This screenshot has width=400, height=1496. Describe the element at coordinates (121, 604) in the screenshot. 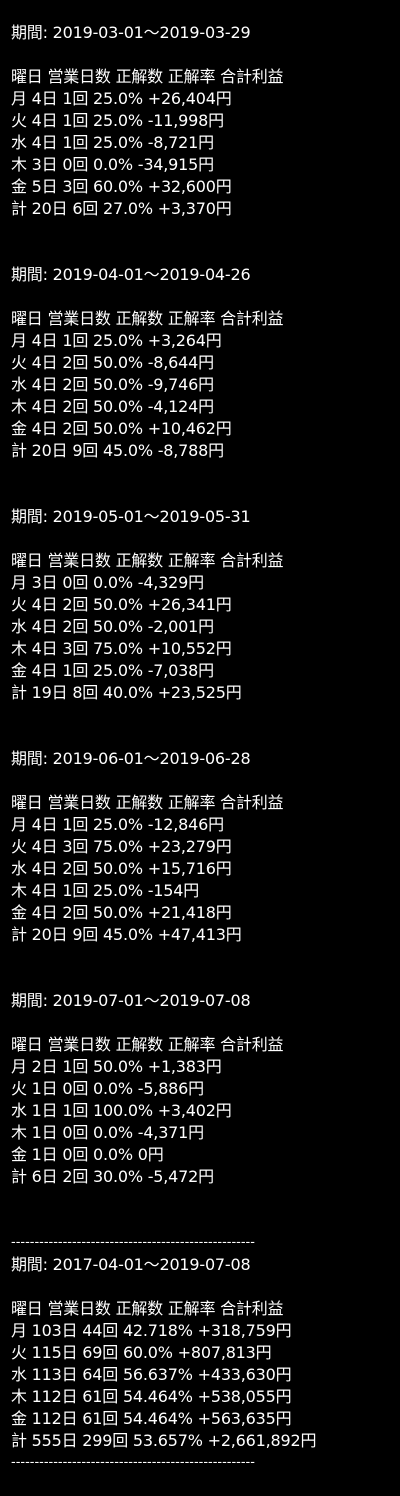

I see `result-row: 火 4日 2回 50.0% +26,341円` at that location.